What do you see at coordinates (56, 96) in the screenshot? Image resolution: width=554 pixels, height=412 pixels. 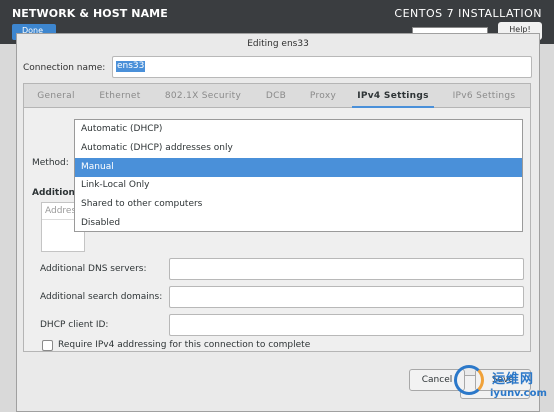 I see `tab-general: General` at bounding box center [56, 96].